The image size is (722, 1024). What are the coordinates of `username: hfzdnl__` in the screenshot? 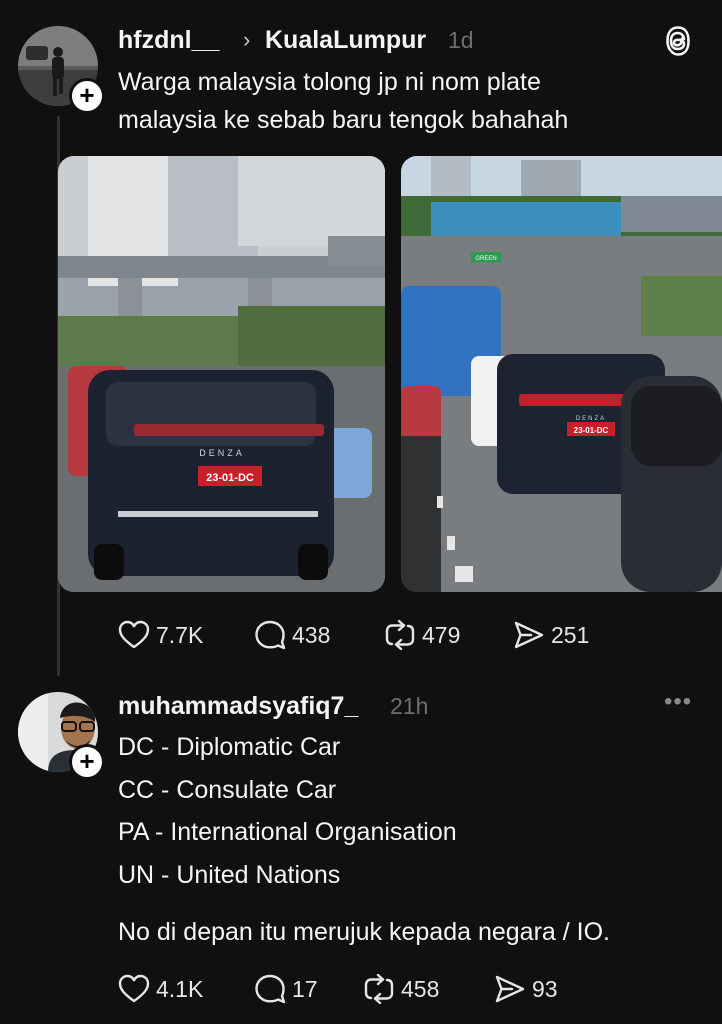 It's located at (168, 40).